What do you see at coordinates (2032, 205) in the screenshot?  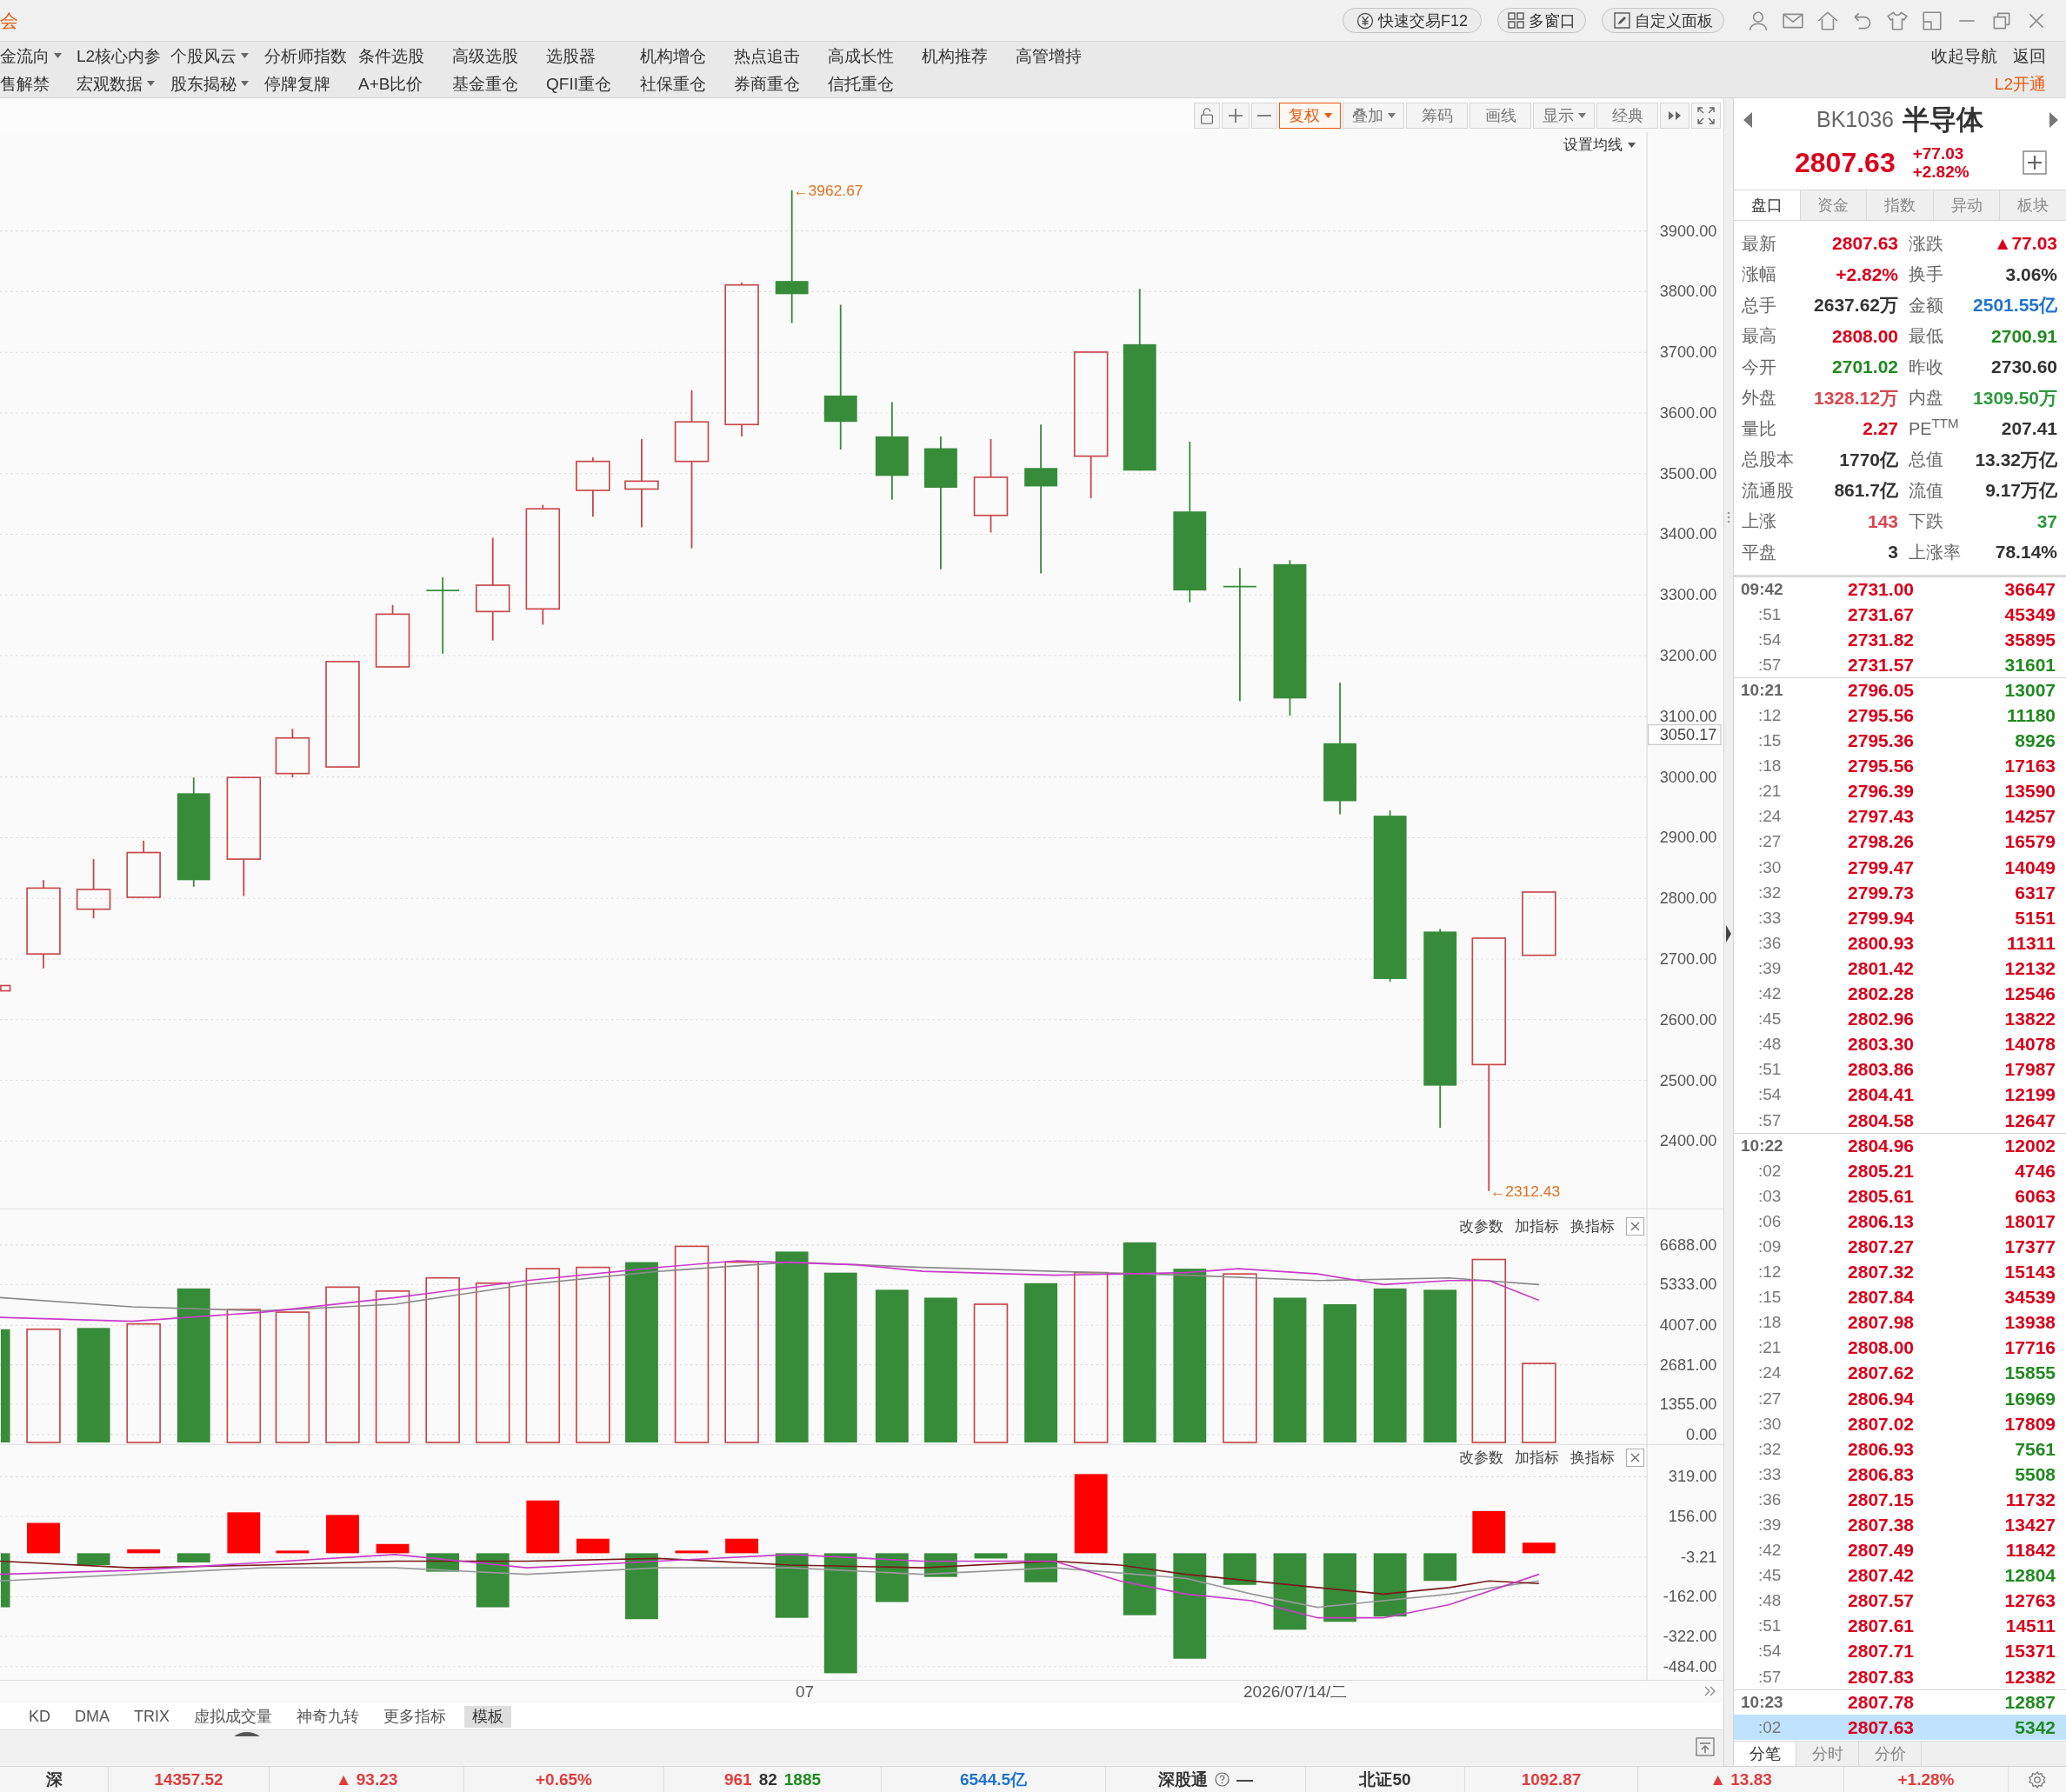 I see `quote-tab: 板块` at bounding box center [2032, 205].